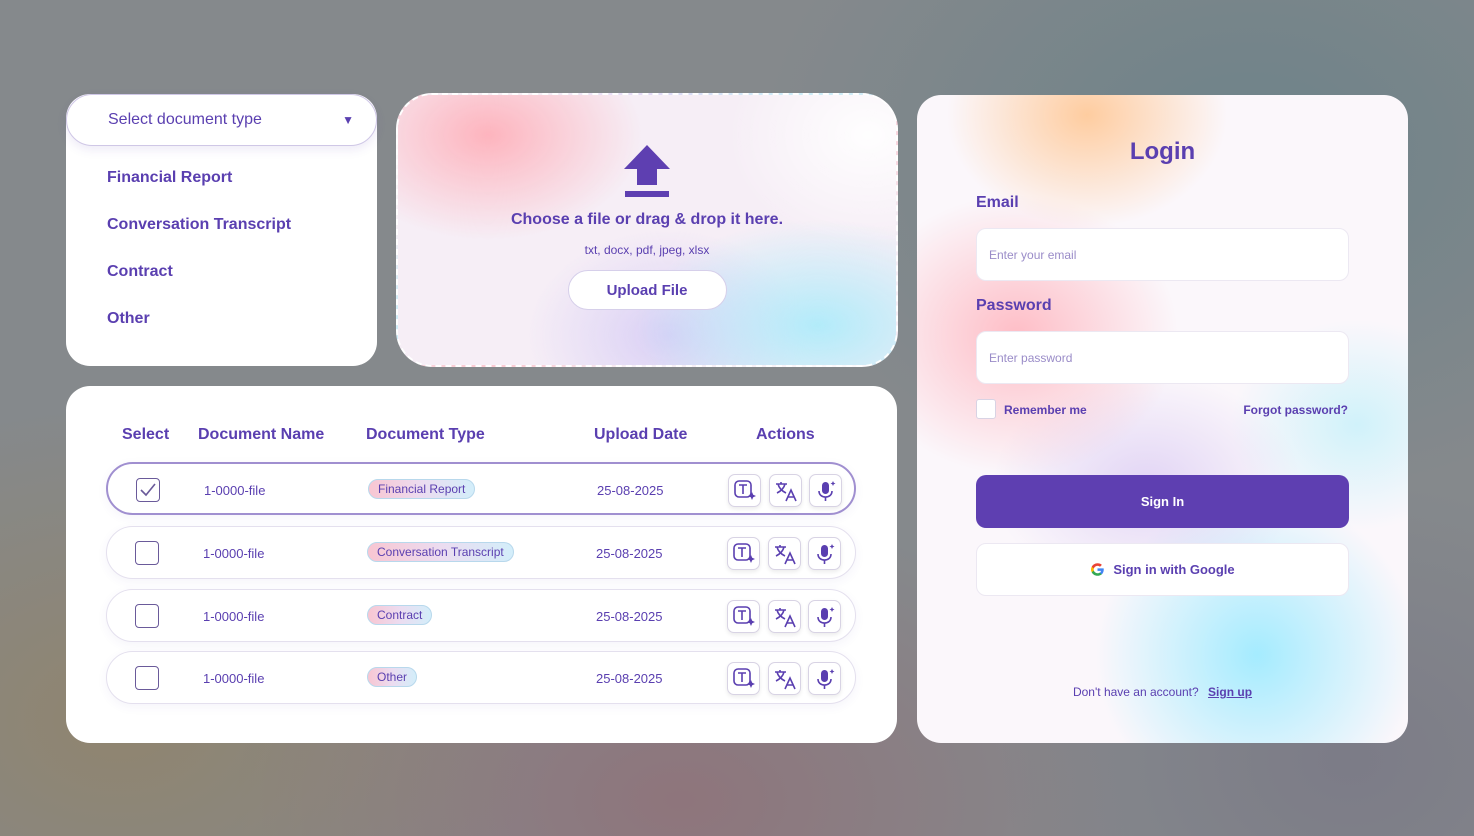  What do you see at coordinates (422, 489) in the screenshot?
I see `document-type-tag: Financial Report` at bounding box center [422, 489].